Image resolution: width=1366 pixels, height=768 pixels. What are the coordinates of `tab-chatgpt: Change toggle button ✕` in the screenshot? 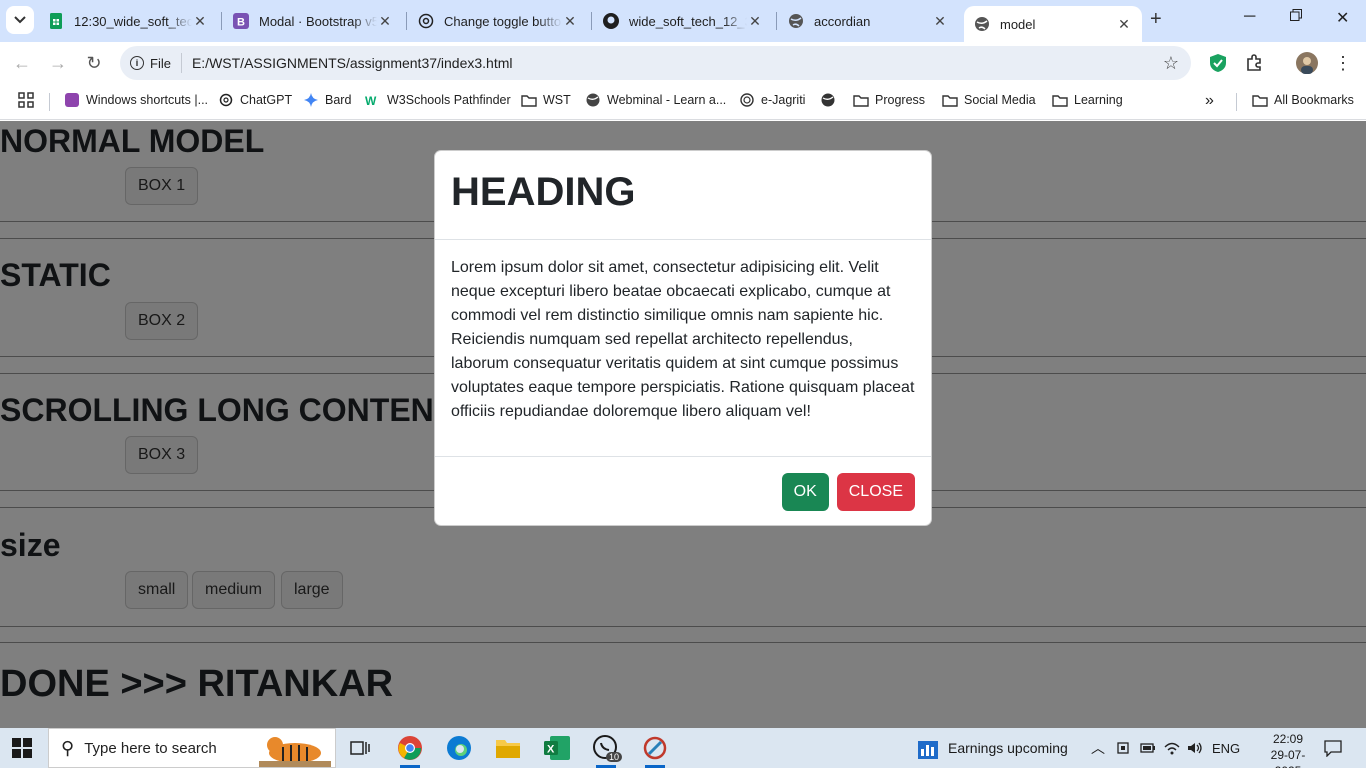 It's located at (498, 21).